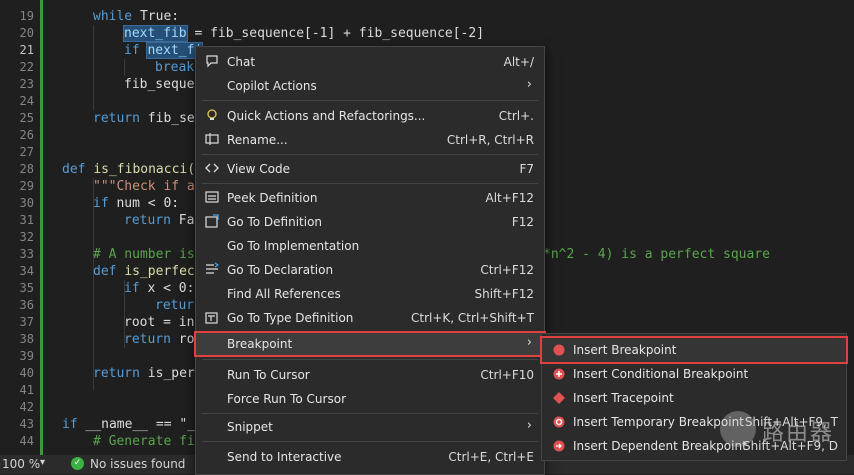 The width and height of the screenshot is (854, 475). I want to click on code-line: retur, so click(175, 305).